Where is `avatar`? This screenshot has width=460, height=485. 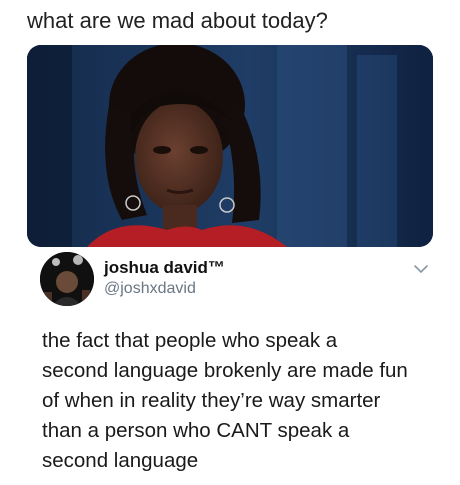 avatar is located at coordinates (67, 279).